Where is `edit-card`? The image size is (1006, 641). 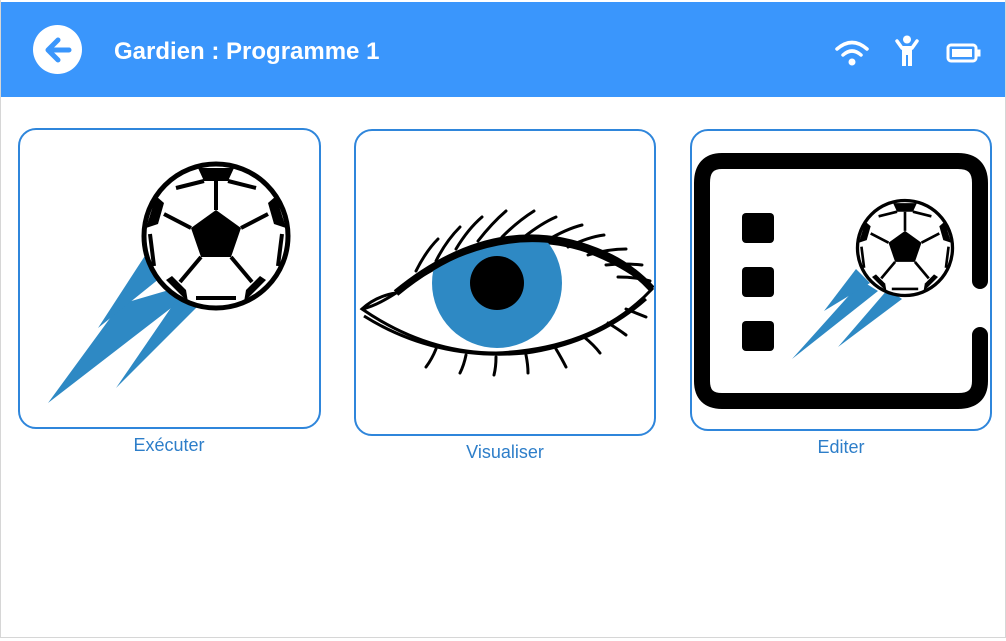 edit-card is located at coordinates (841, 280).